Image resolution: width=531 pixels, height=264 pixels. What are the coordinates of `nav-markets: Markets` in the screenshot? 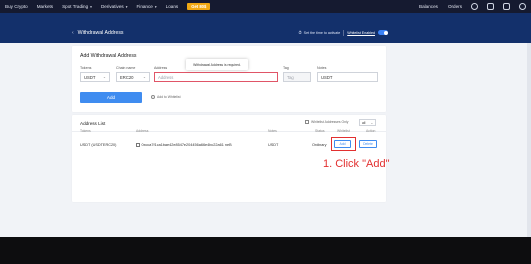 It's located at (45, 6).